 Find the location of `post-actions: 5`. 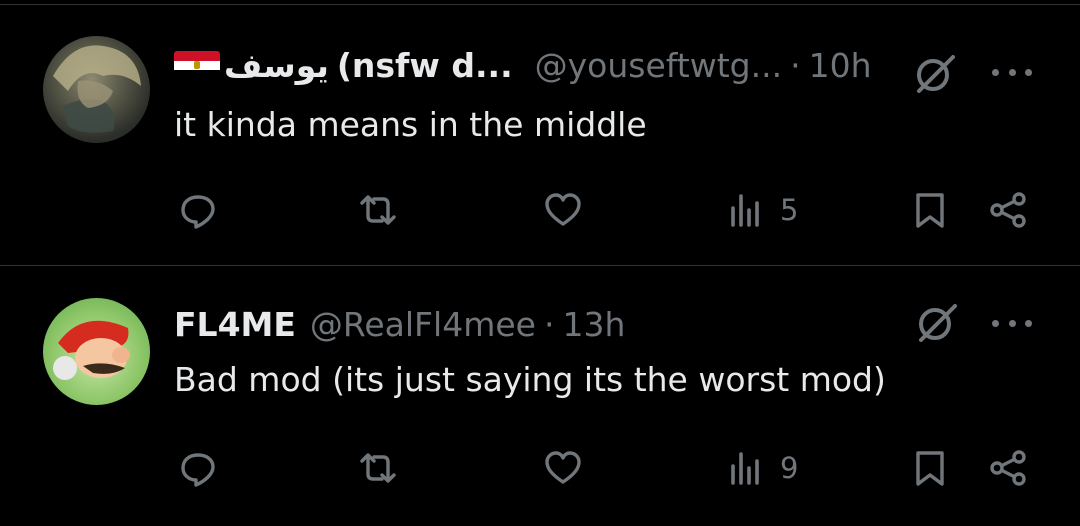

post-actions: 5 is located at coordinates (540, 210).